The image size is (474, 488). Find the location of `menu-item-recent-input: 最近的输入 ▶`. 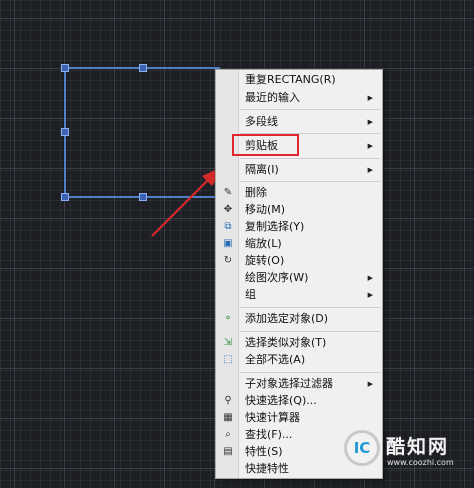

menu-item-recent-input: 最近的输入 ▶ is located at coordinates (299, 98).